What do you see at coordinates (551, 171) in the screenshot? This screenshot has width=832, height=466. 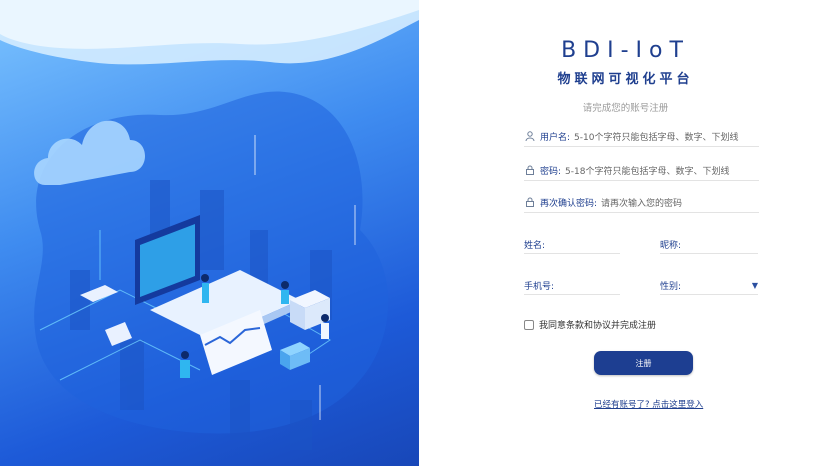 I see `password-label: 密码:` at bounding box center [551, 171].